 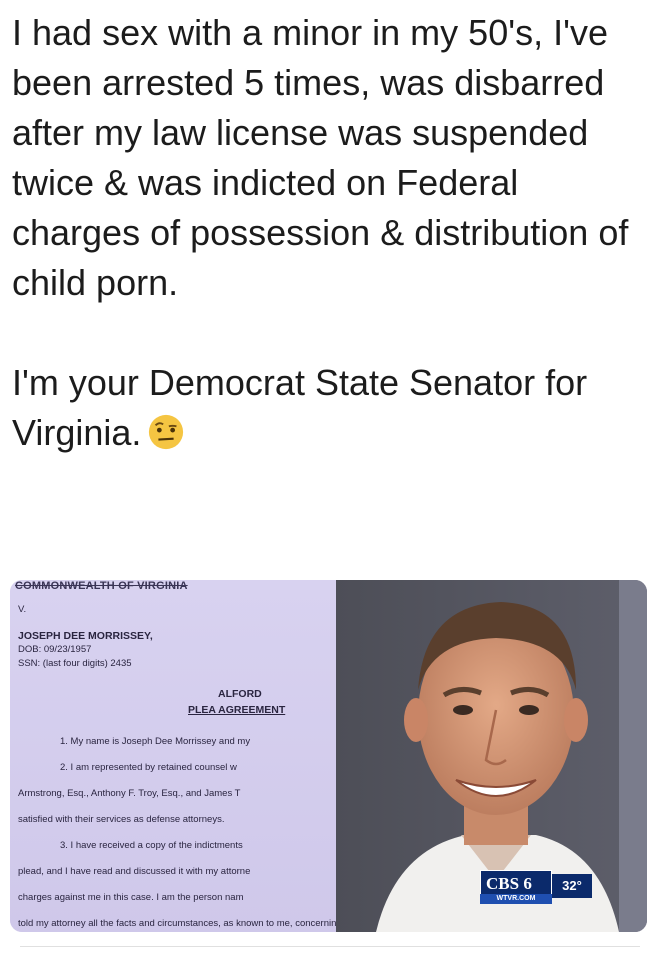 What do you see at coordinates (22, 609) in the screenshot?
I see `doc-v: V.` at bounding box center [22, 609].